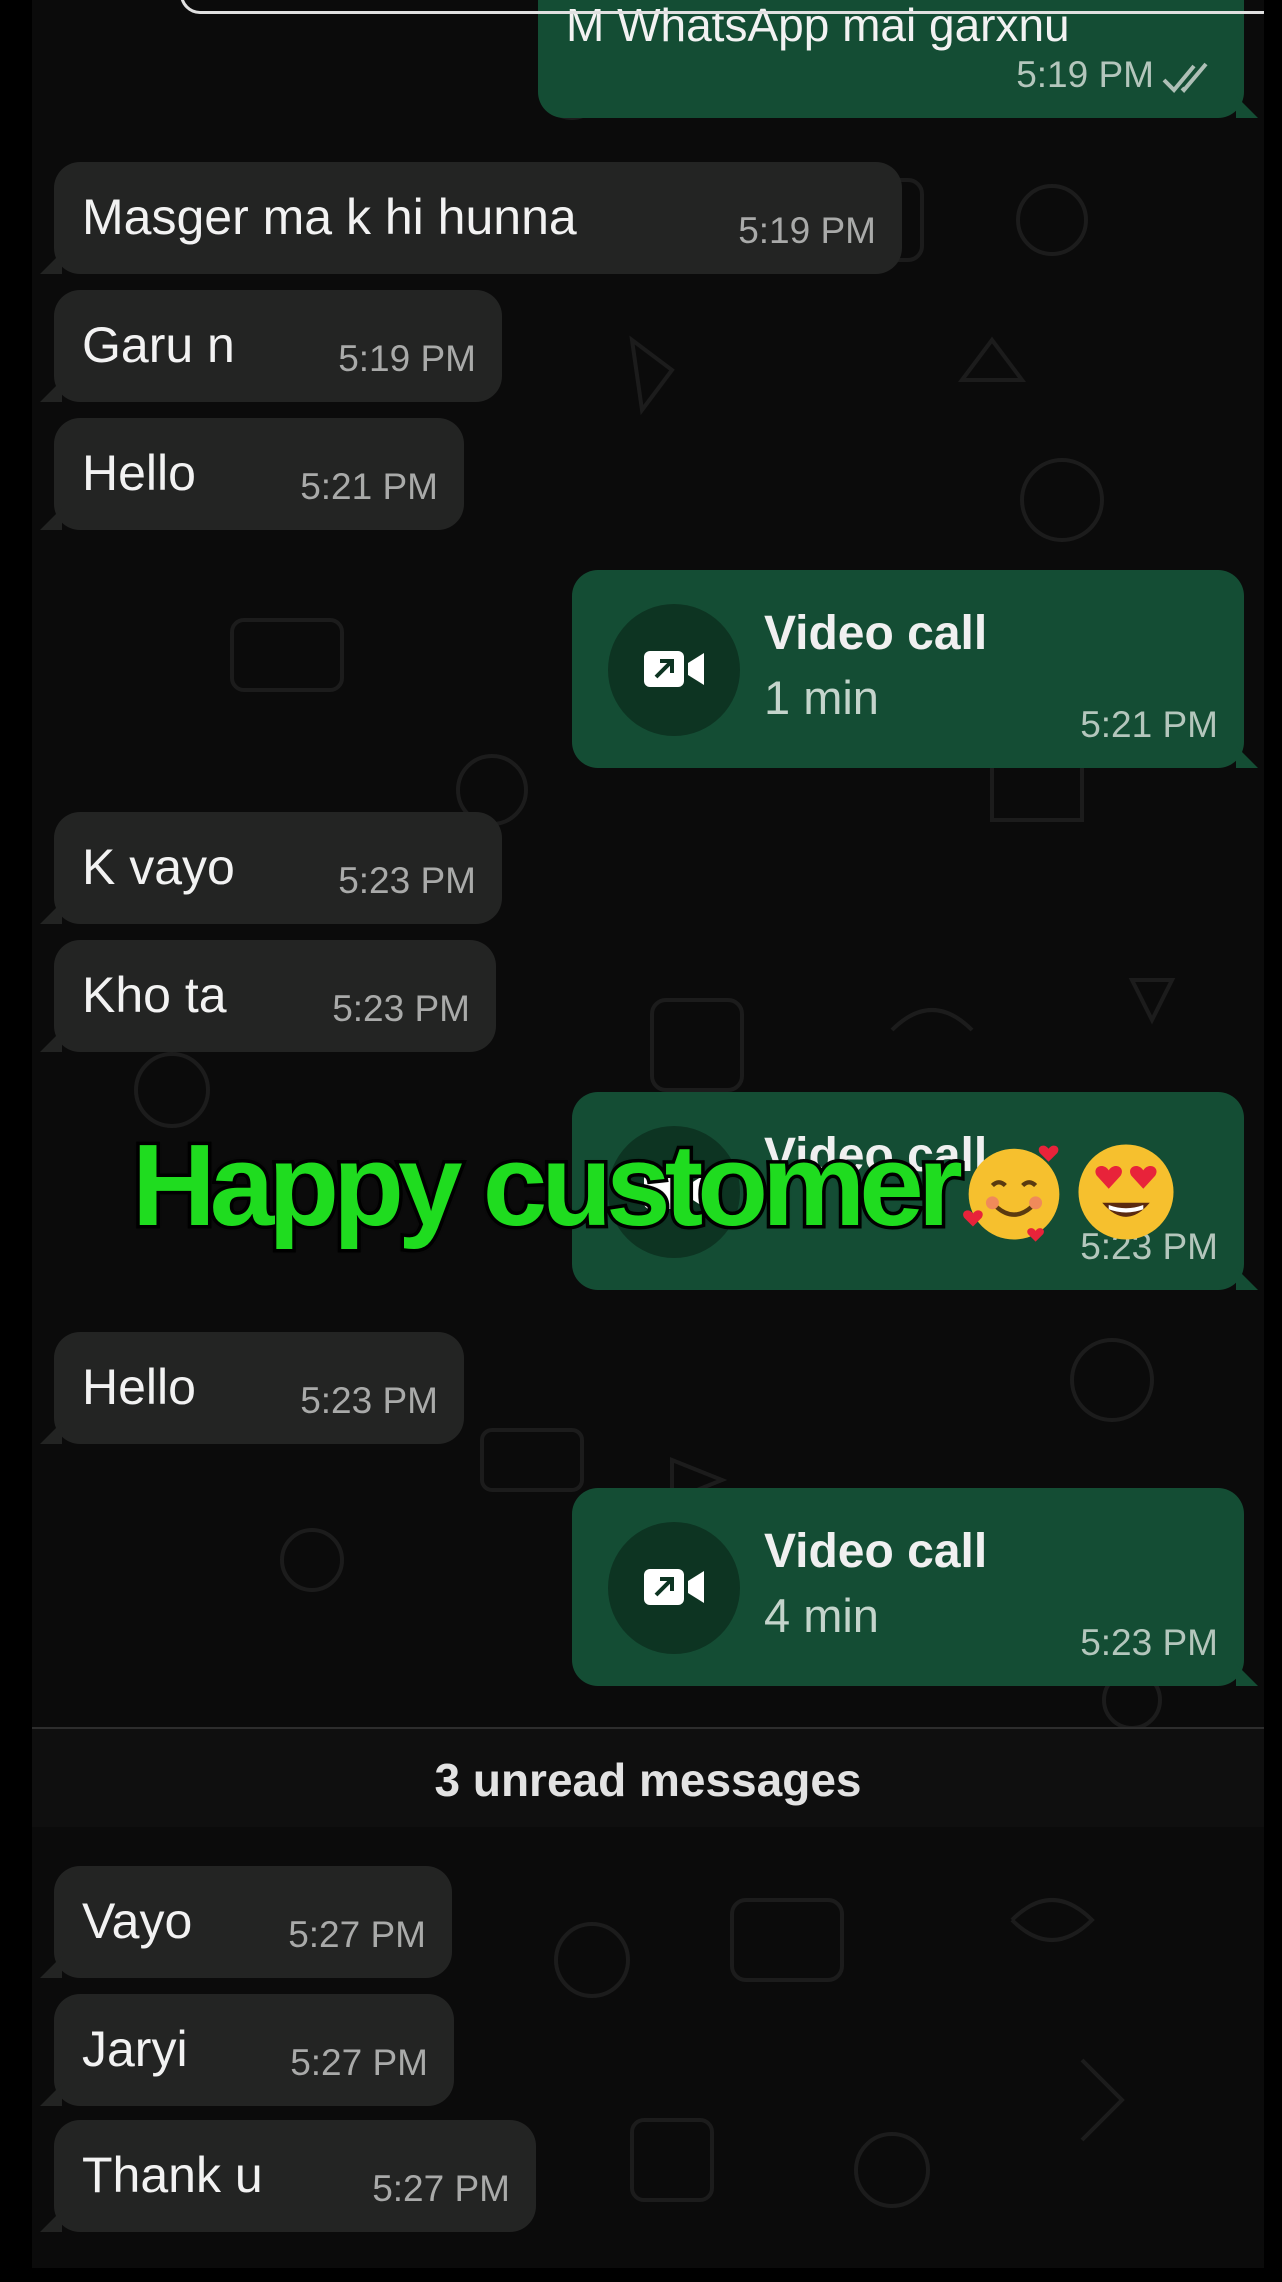 This screenshot has width=1282, height=2282. What do you see at coordinates (158, 867) in the screenshot?
I see `message-text: K vayo` at bounding box center [158, 867].